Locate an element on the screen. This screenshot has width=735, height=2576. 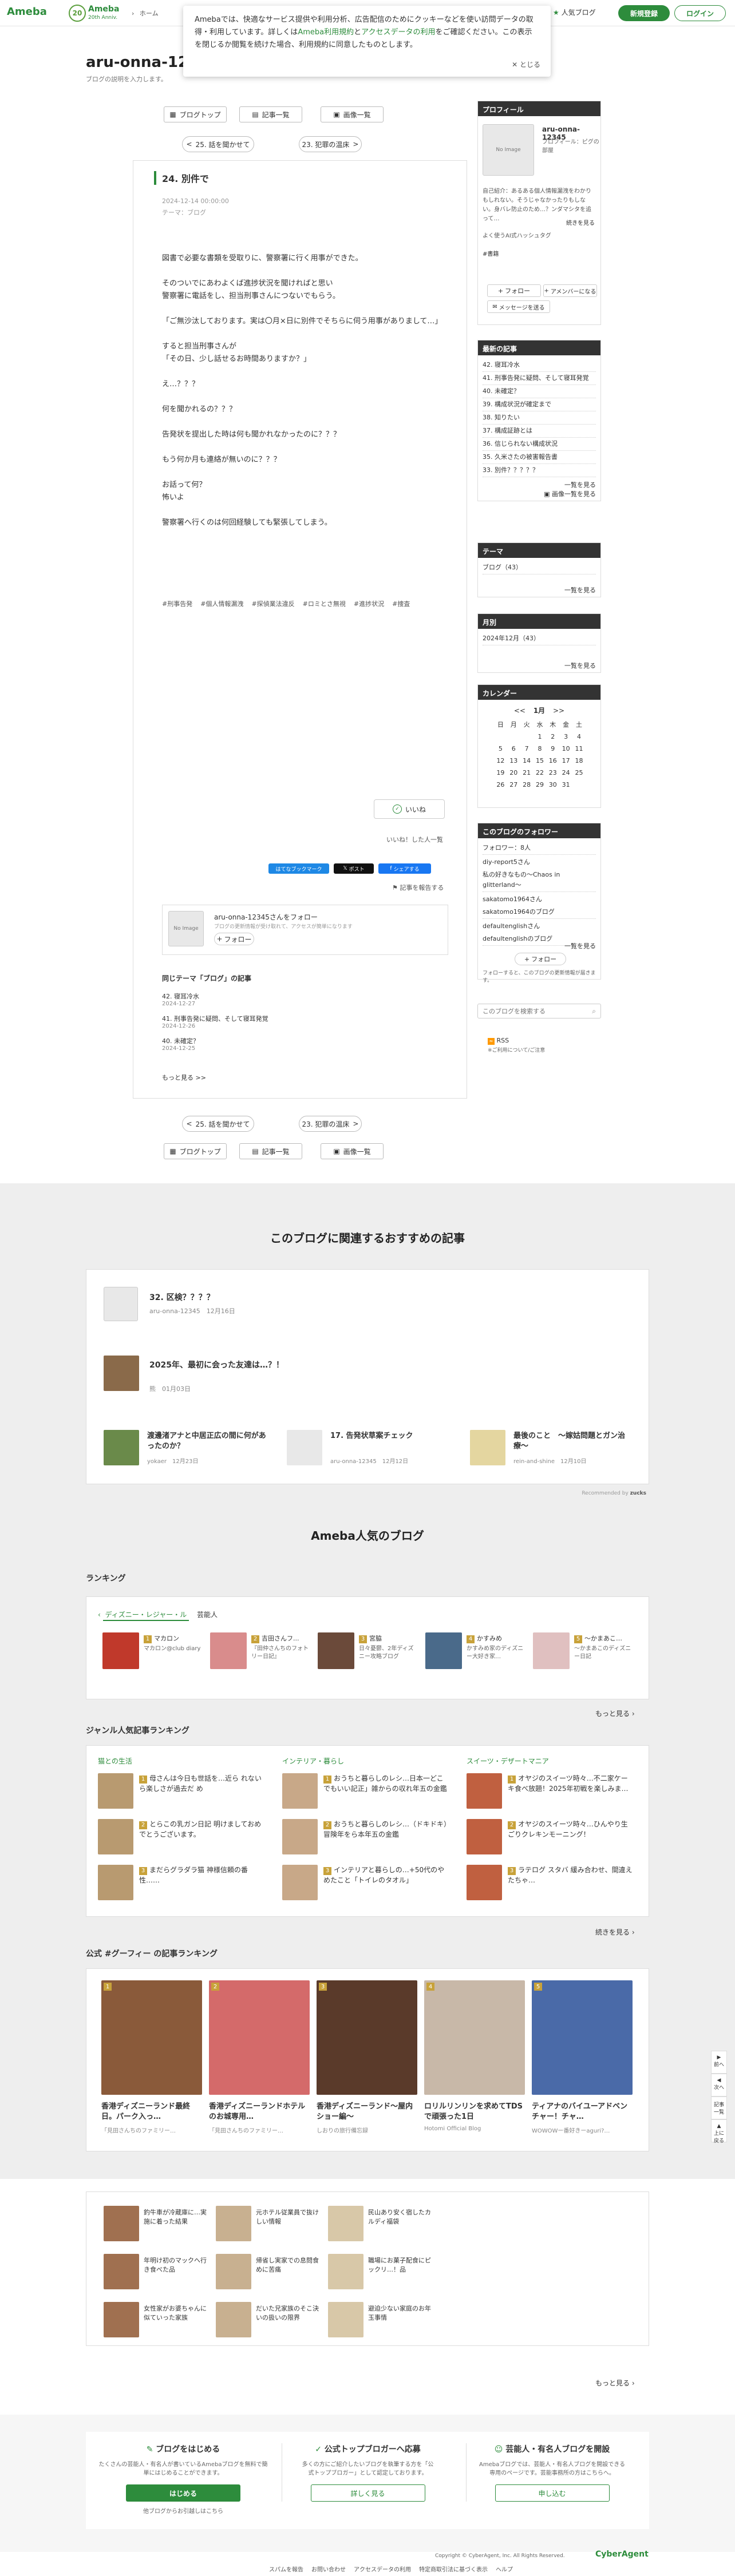
followers-count: フォロワー：8人 is located at coordinates (539, 848).